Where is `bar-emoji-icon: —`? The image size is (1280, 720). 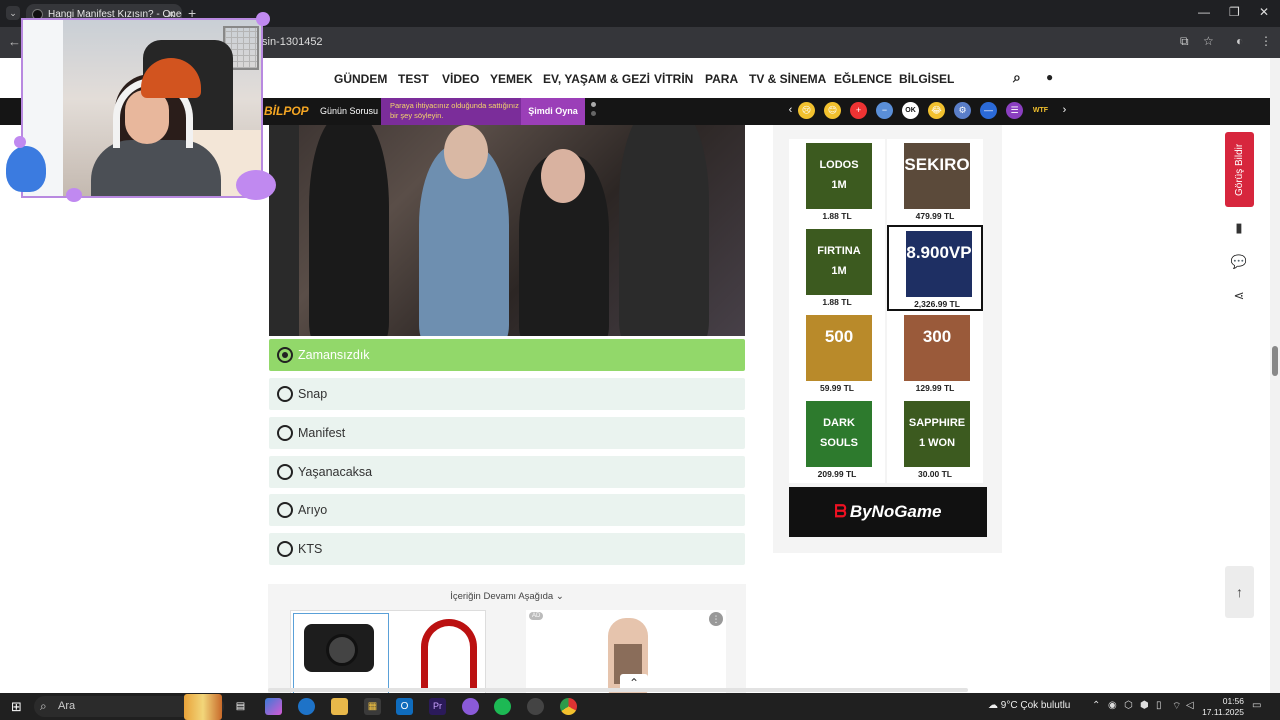 bar-emoji-icon: — is located at coordinates (988, 110).